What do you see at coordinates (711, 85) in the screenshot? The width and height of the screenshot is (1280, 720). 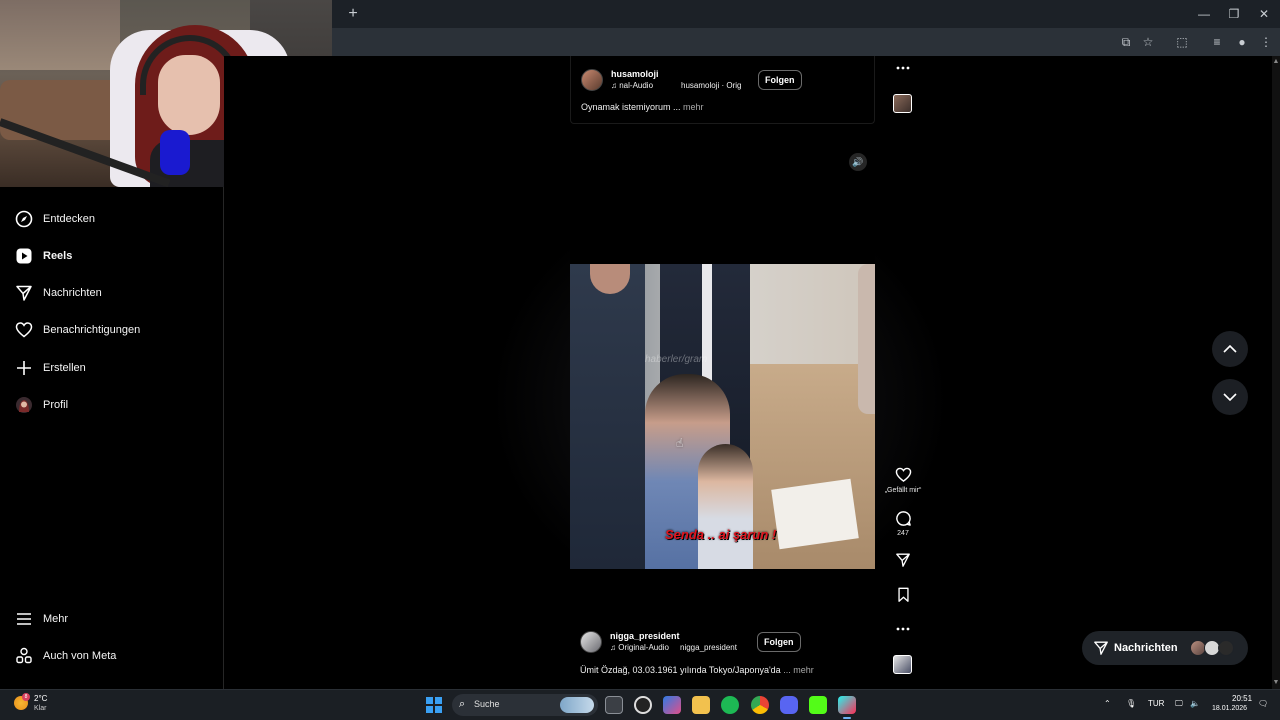 I see `audio-secondary: husamoloji · Orig` at bounding box center [711, 85].